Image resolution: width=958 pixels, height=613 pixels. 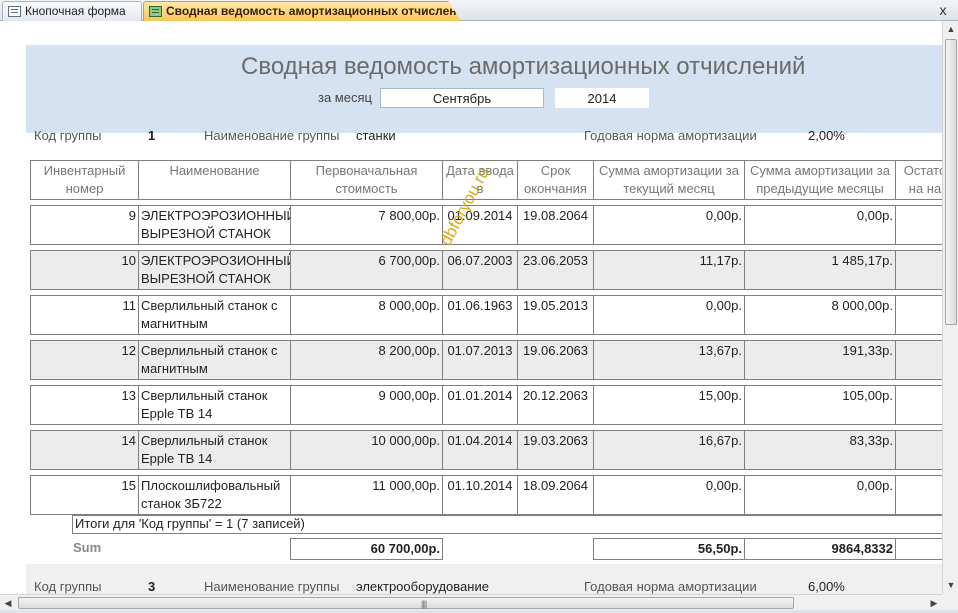 What do you see at coordinates (943, 10) in the screenshot?
I see `close-icon: x` at bounding box center [943, 10].